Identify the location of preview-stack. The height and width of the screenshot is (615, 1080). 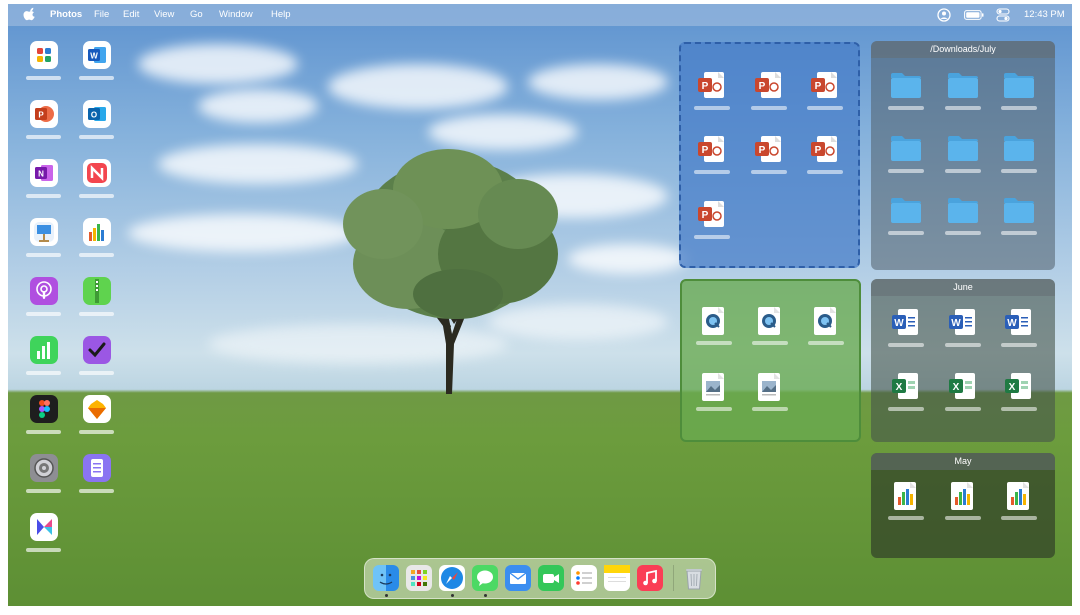
(770, 360).